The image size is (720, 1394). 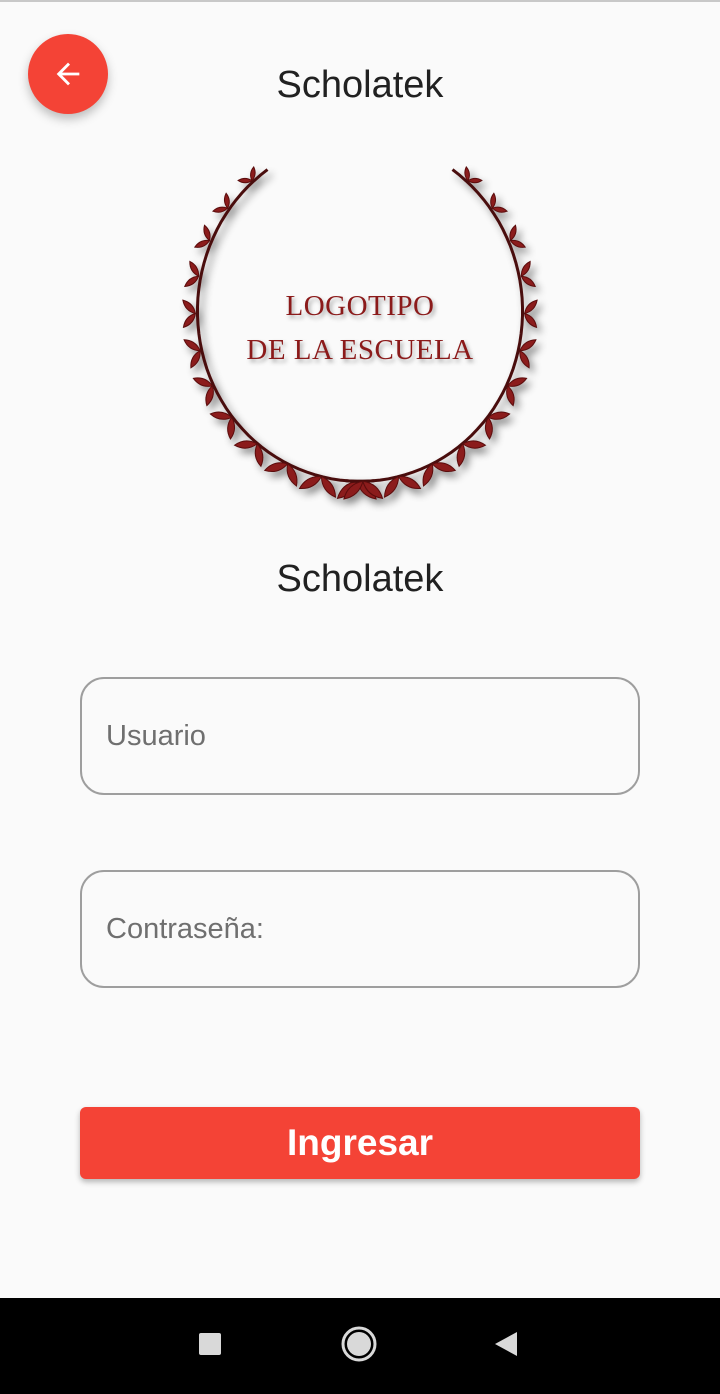 I want to click on logo-text-line2: DE LA ESCUELA, so click(x=360, y=350).